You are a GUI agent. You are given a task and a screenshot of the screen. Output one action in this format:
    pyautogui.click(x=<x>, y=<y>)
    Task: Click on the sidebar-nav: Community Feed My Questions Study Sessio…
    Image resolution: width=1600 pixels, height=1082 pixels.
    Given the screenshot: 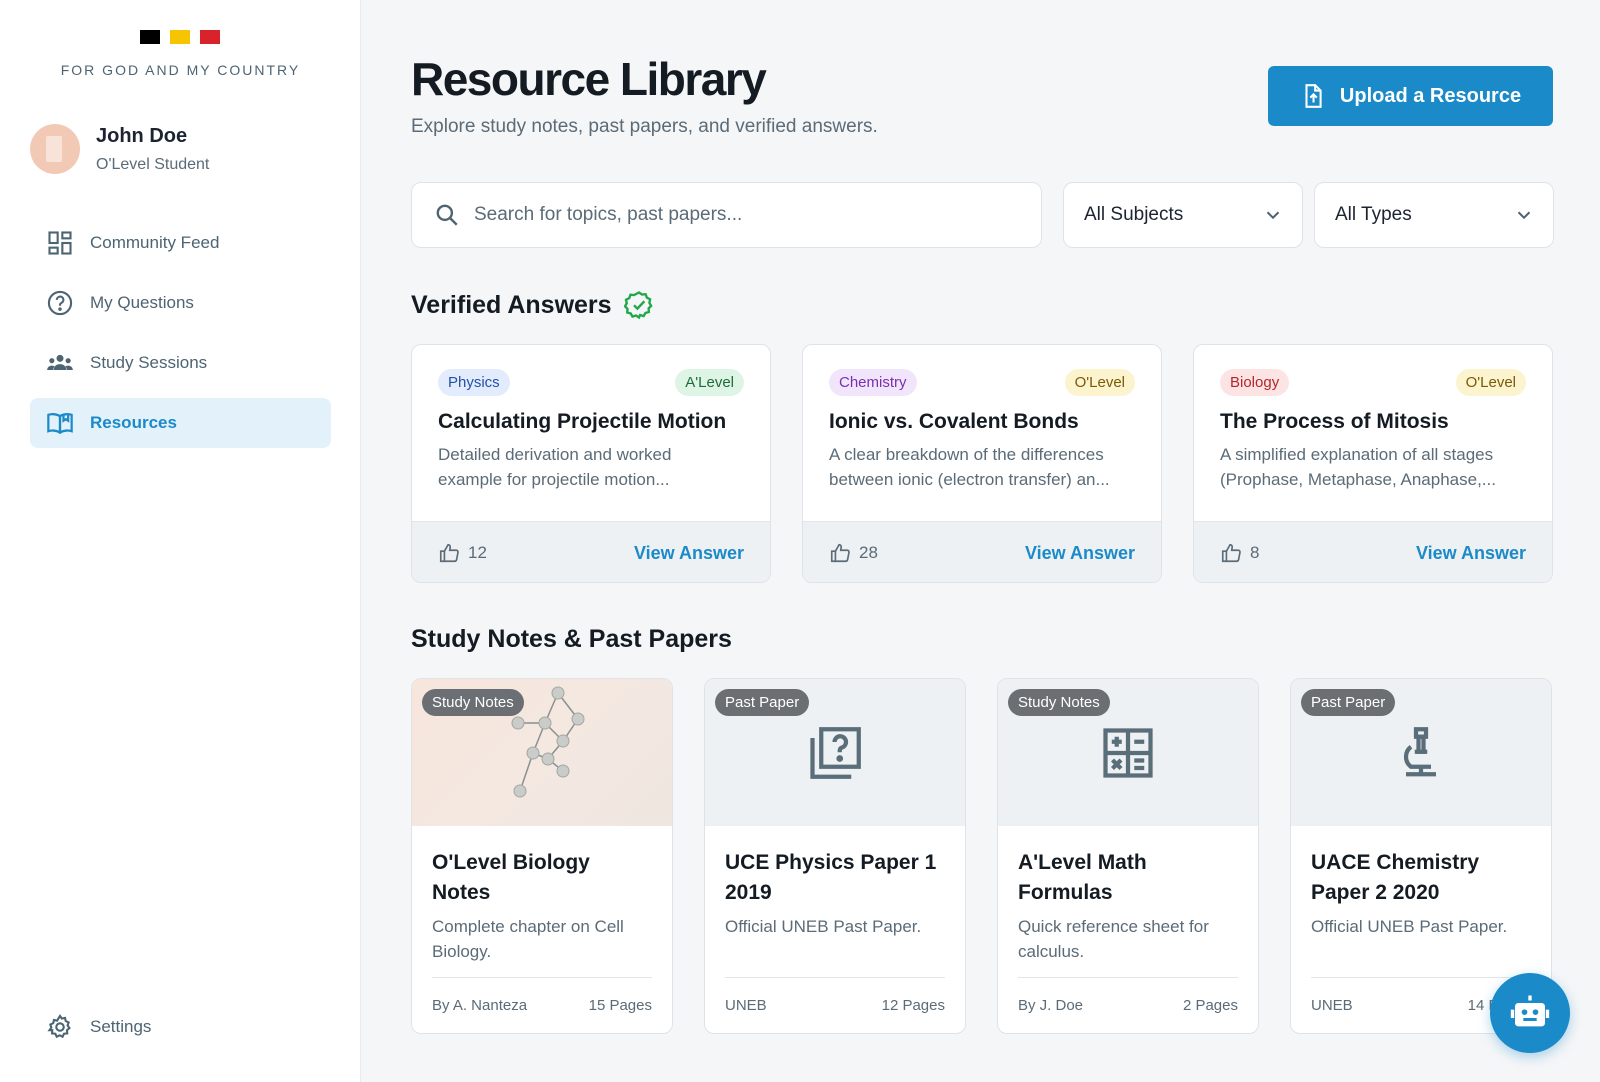 What is the action you would take?
    pyautogui.click(x=180, y=338)
    